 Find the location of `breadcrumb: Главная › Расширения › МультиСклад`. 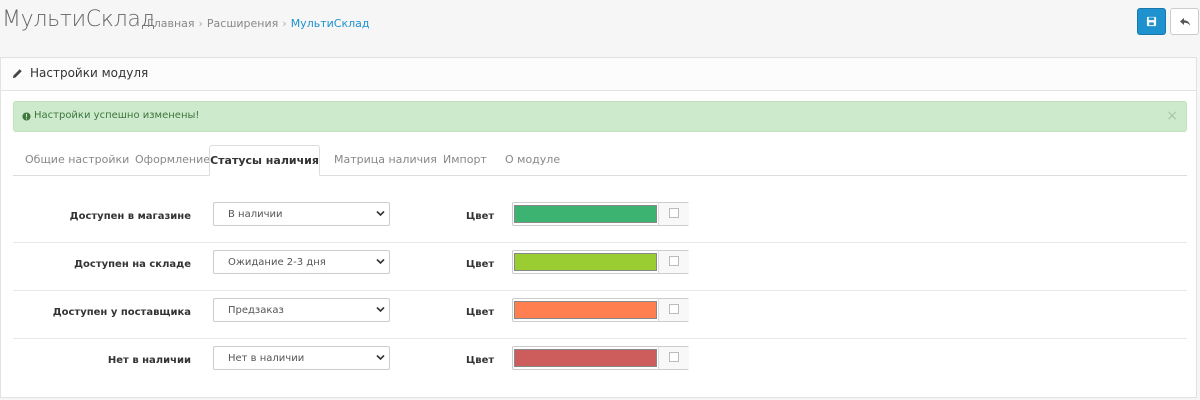

breadcrumb: Главная › Расширения › МультиСклад is located at coordinates (258, 23).